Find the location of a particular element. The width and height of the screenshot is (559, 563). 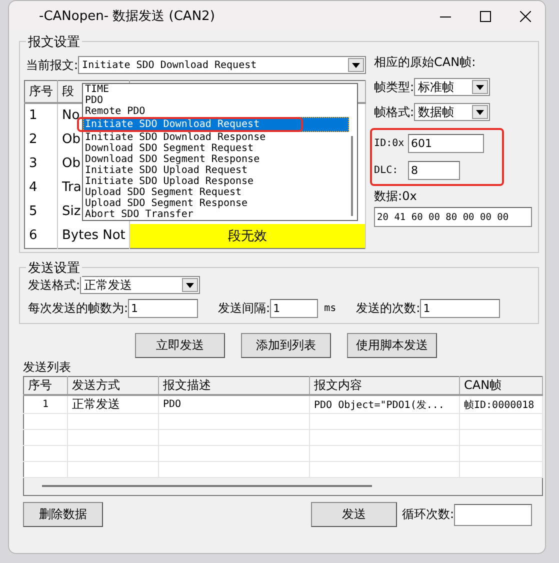

table-cell: 5 is located at coordinates (33, 211).